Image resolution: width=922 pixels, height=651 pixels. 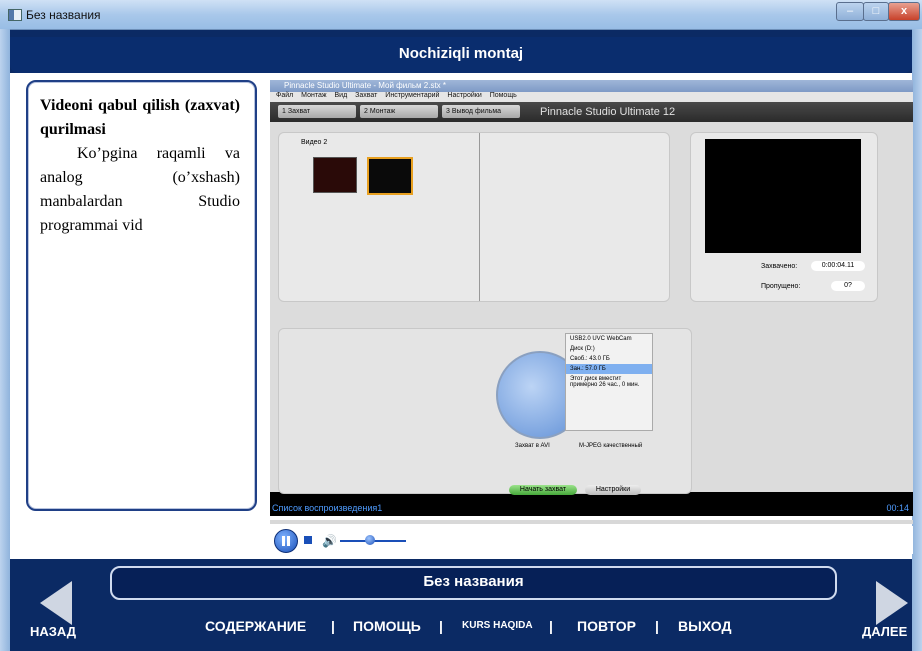 What do you see at coordinates (390, 176) in the screenshot?
I see `clip-thumbnail-selected` at bounding box center [390, 176].